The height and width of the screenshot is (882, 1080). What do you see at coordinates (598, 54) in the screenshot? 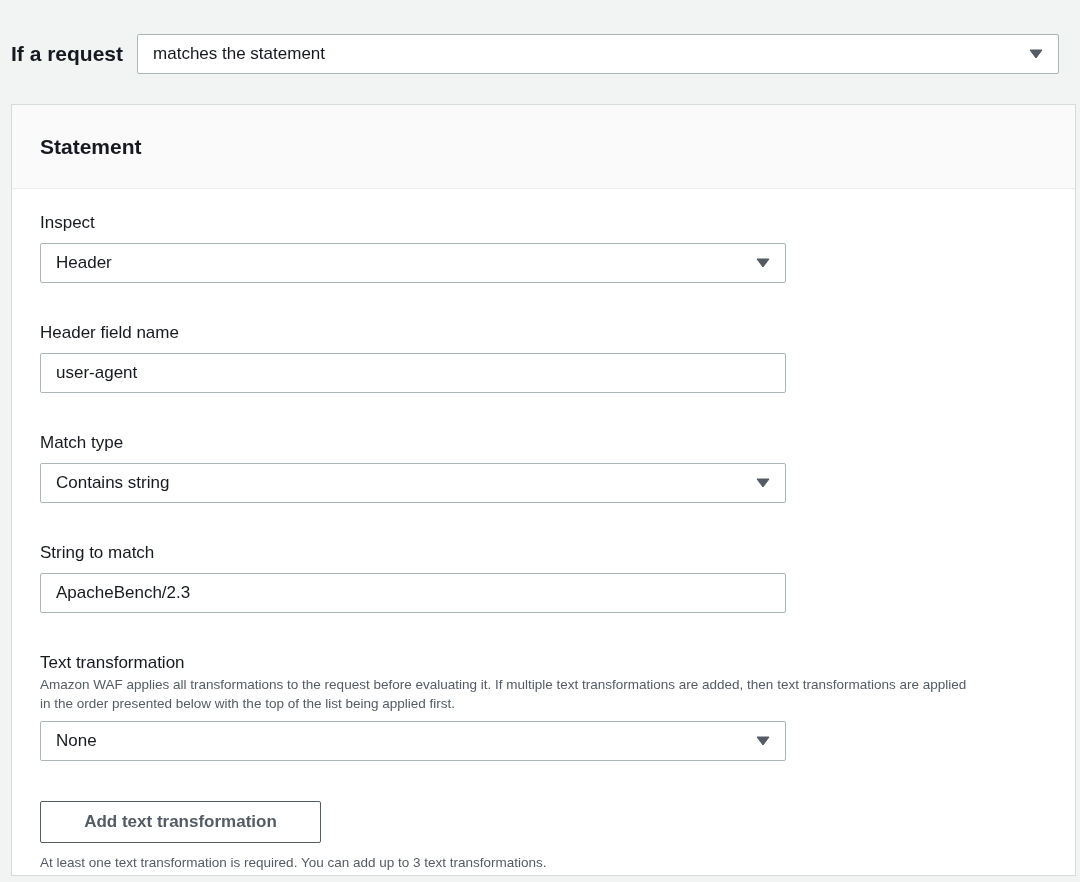
I see `condition-select: matches the statement` at bounding box center [598, 54].